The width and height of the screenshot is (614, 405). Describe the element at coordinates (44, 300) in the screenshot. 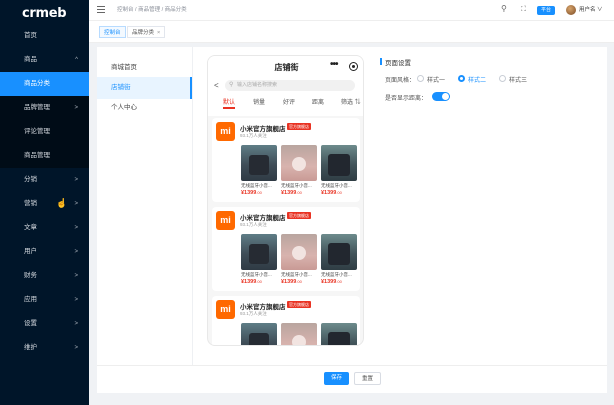

I see `sidebar-item-apps: 应用 >` at that location.